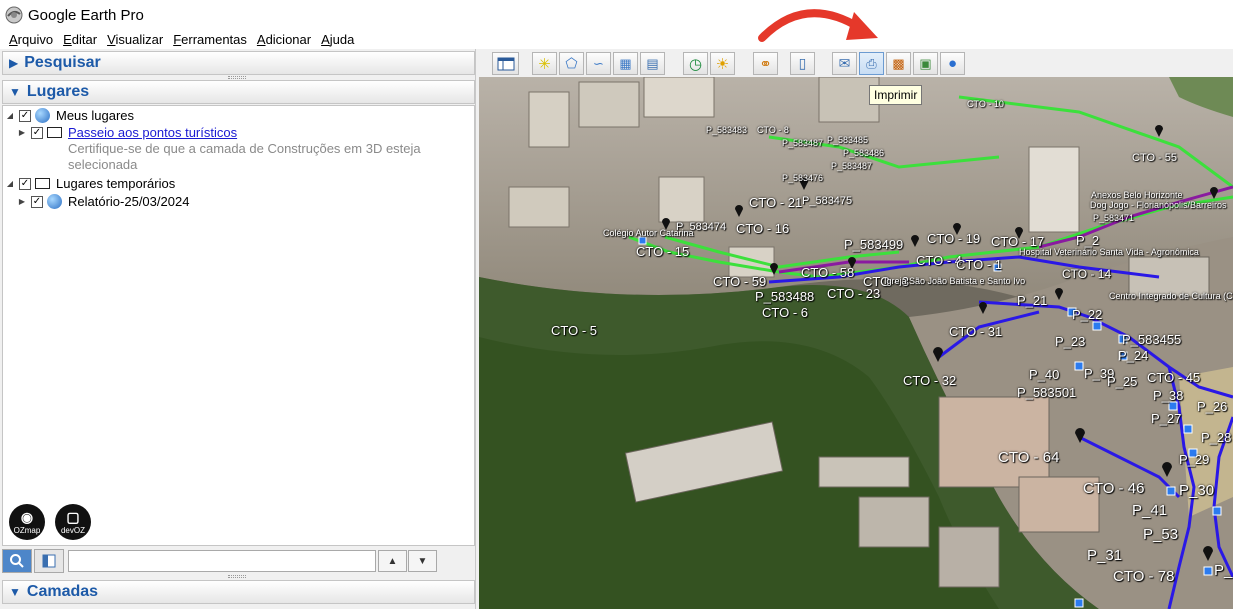 The width and height of the screenshot is (1233, 609). What do you see at coordinates (1087, 314) in the screenshot?
I see `map-label: P_22` at bounding box center [1087, 314].